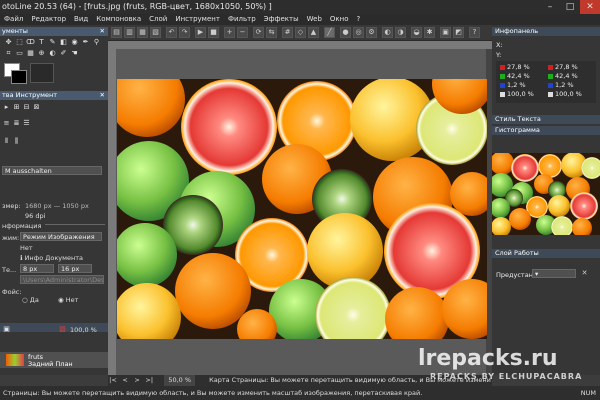  I want to click on draw-line-icon: ╱, so click(329, 32).